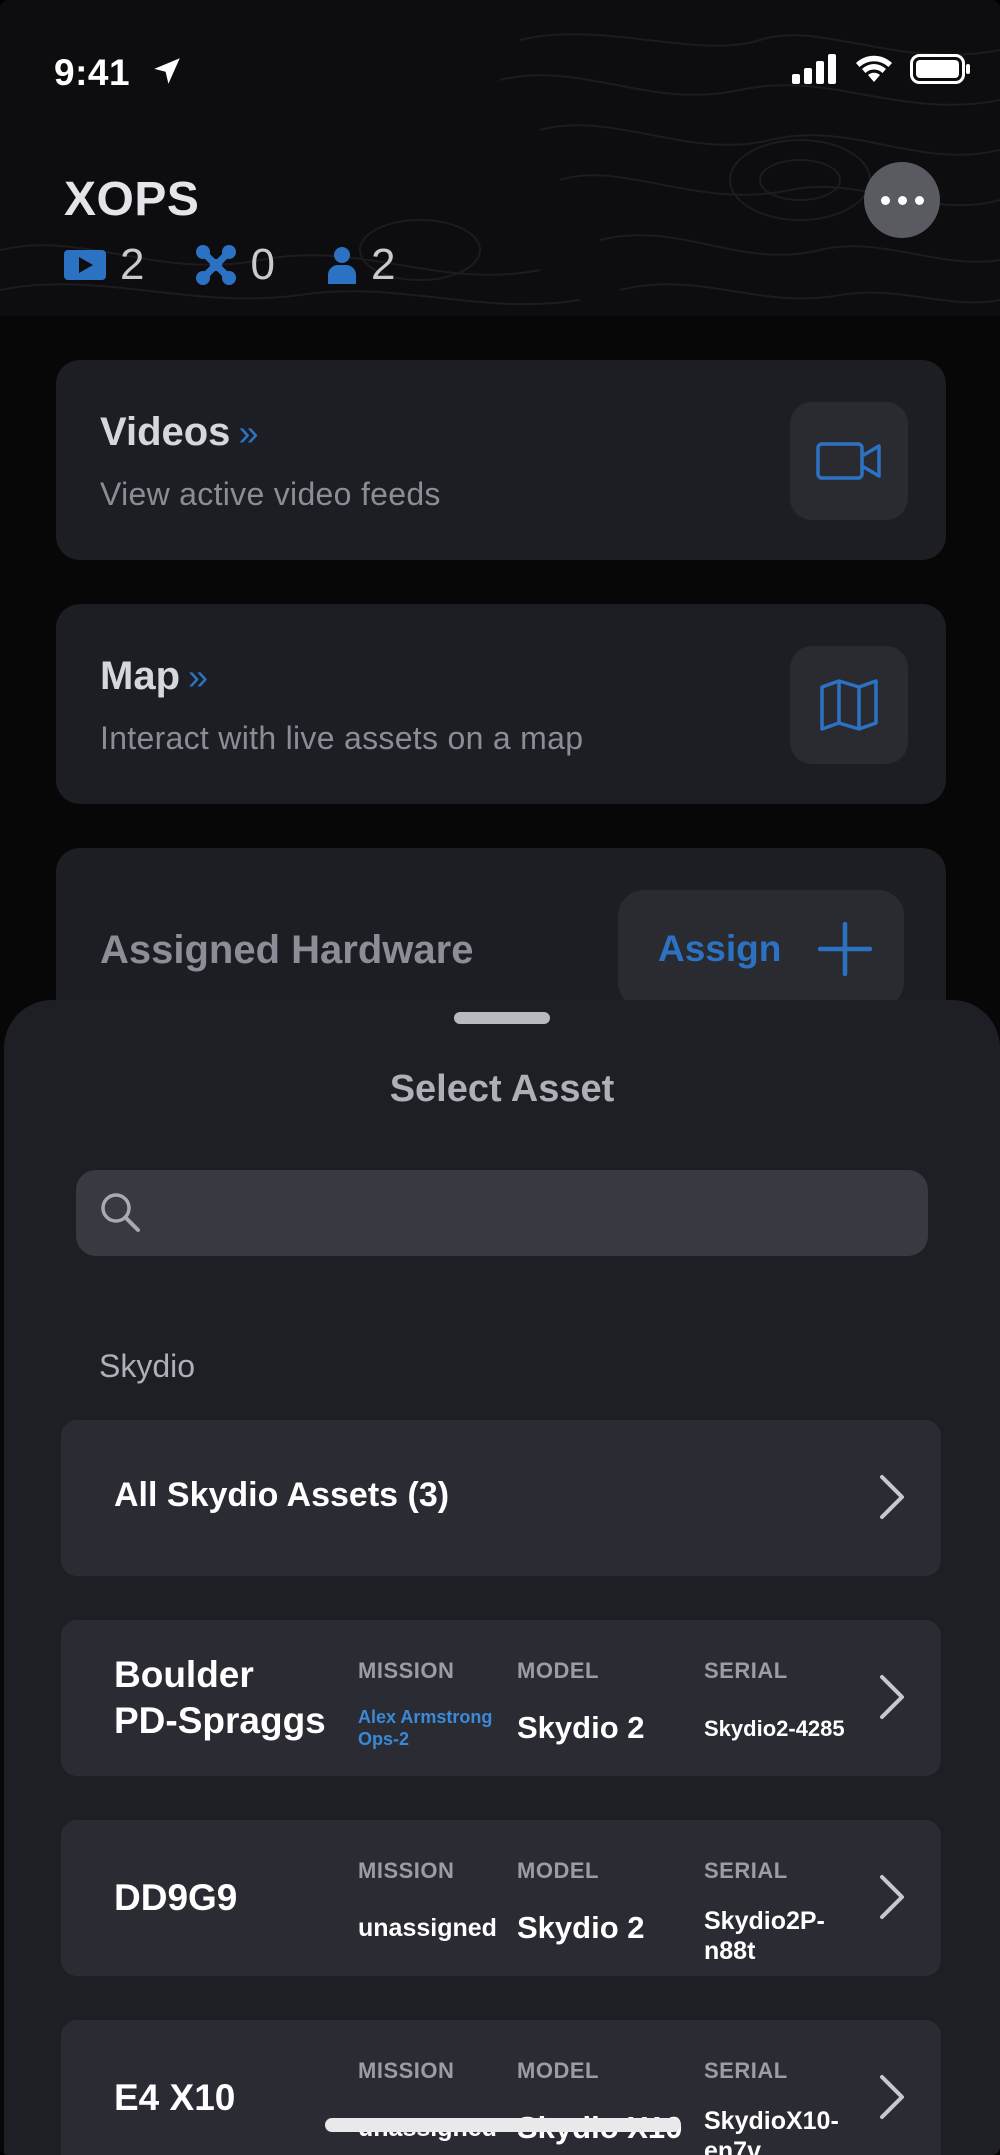 This screenshot has width=1000, height=2155. I want to click on video-count: 2, so click(104, 265).